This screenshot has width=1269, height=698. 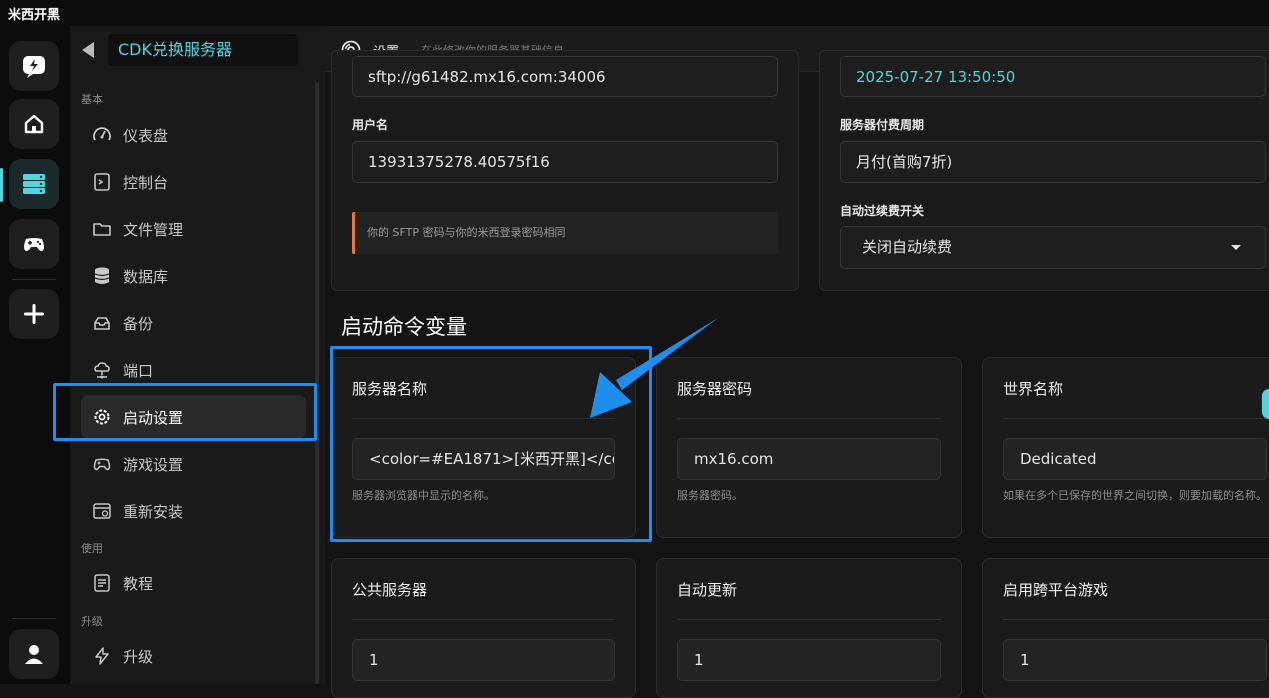 What do you see at coordinates (1056, 590) in the screenshot?
I see `variable-title: 启用跨平台游戏` at bounding box center [1056, 590].